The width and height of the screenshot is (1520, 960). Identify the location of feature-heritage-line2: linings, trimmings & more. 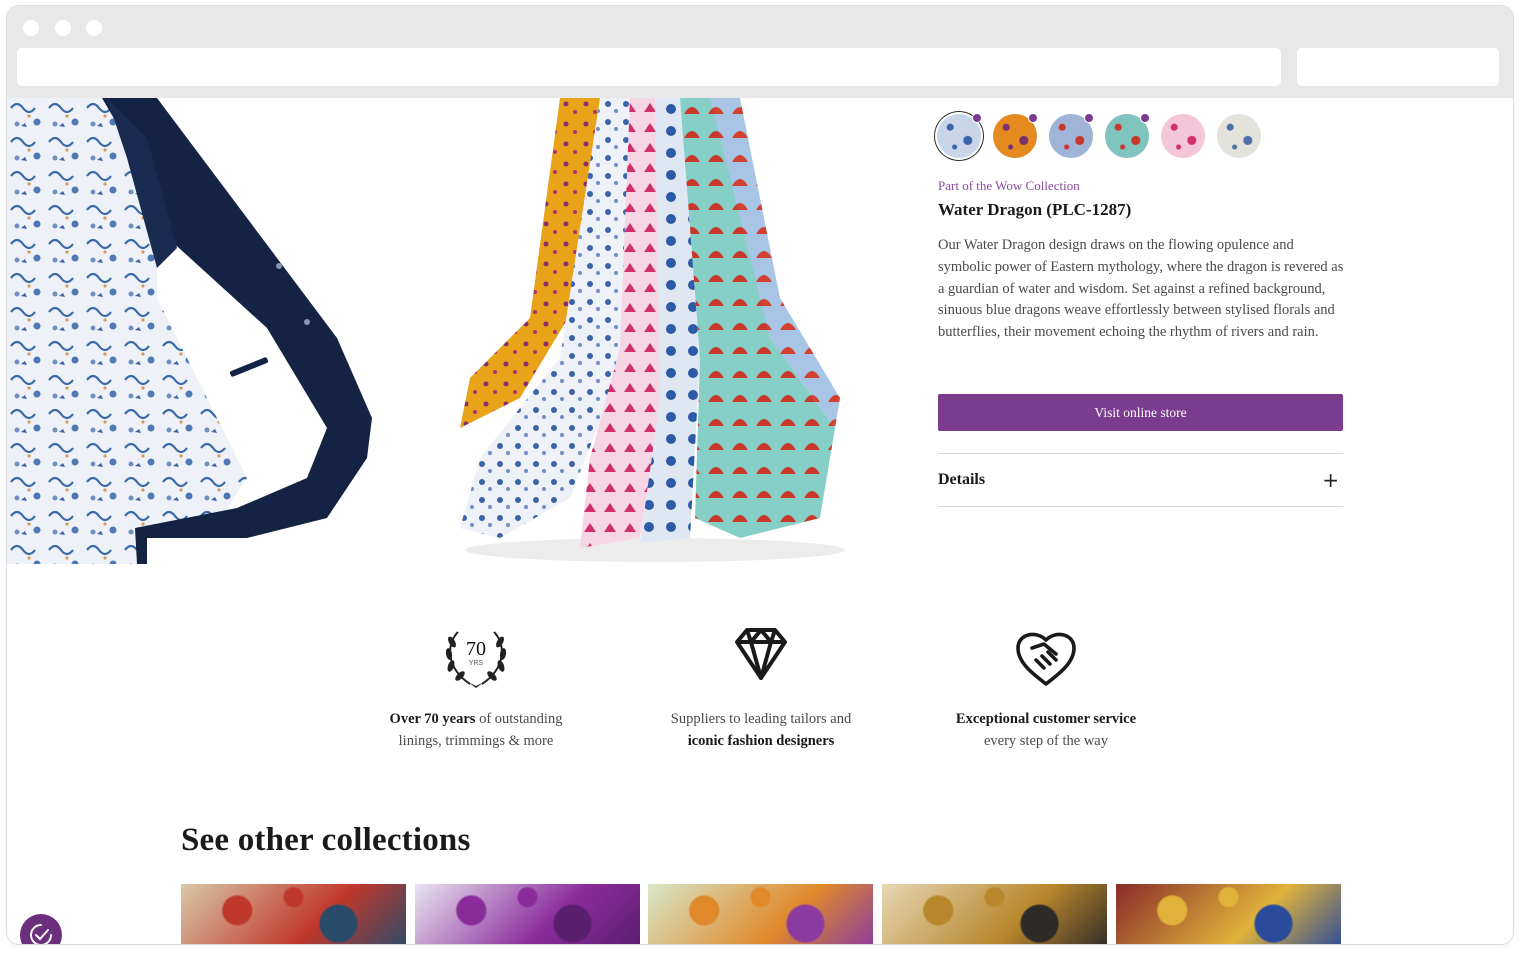
(476, 741).